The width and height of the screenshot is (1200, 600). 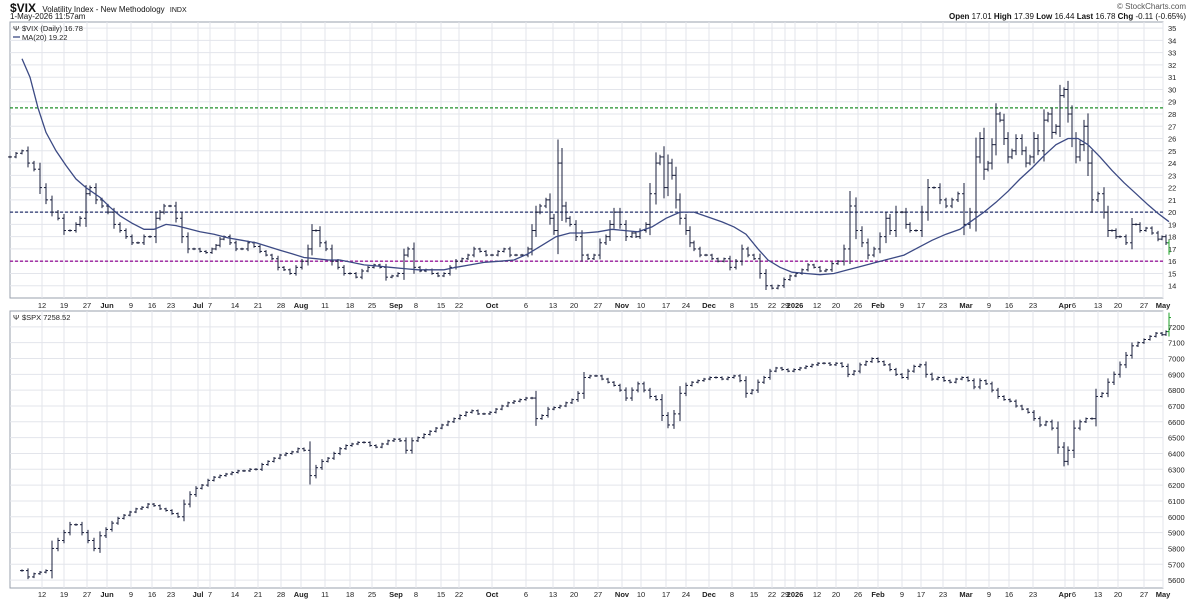 I want to click on y-tick-label: 6300, so click(x=1176, y=469).